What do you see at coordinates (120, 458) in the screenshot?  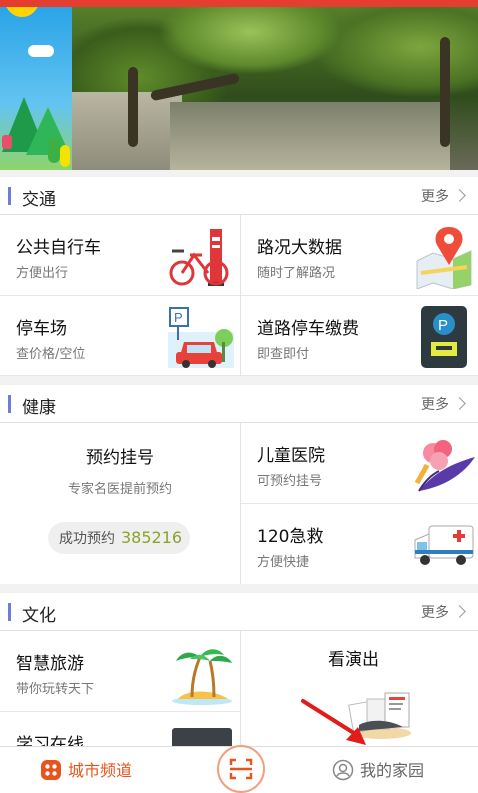 I see `tile-title: 预约挂号` at bounding box center [120, 458].